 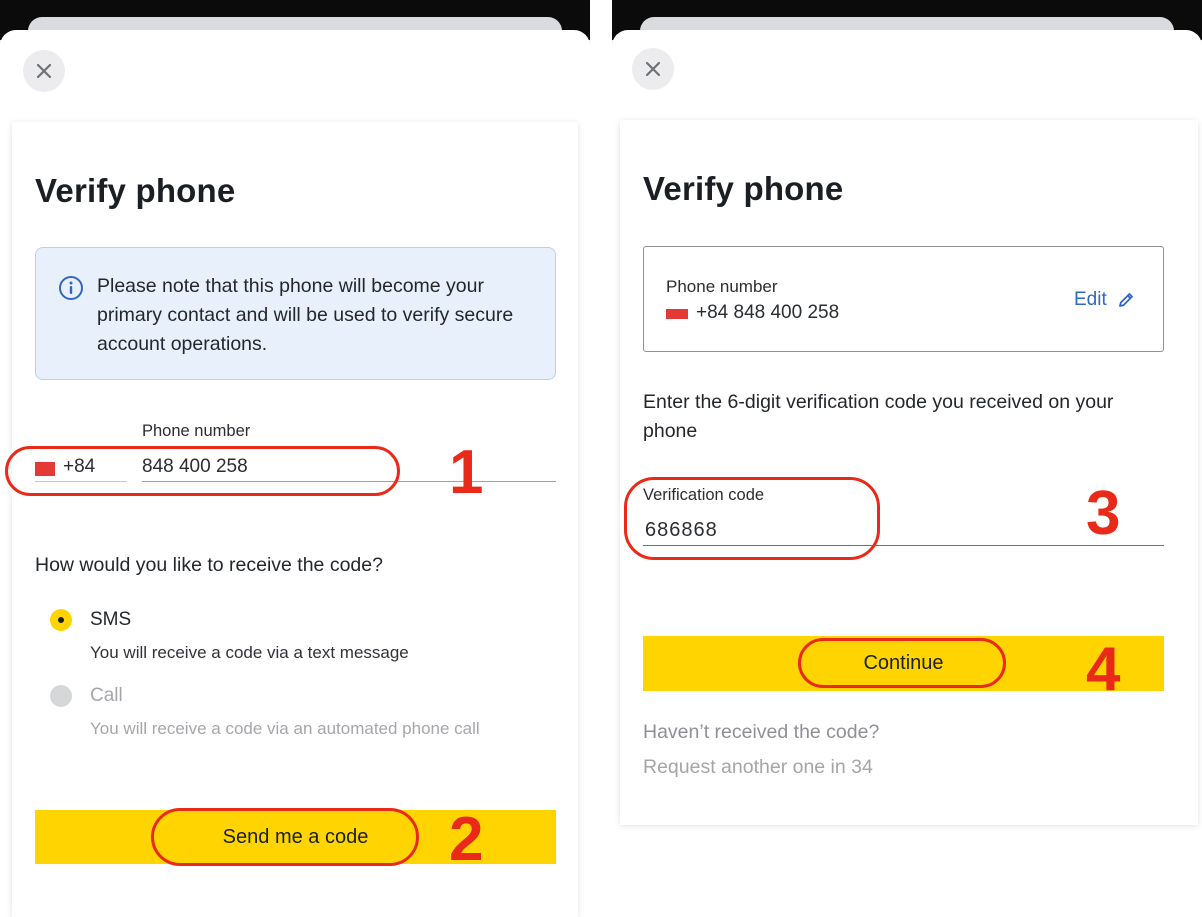 What do you see at coordinates (1090, 299) in the screenshot?
I see `edit-label: Edit` at bounding box center [1090, 299].